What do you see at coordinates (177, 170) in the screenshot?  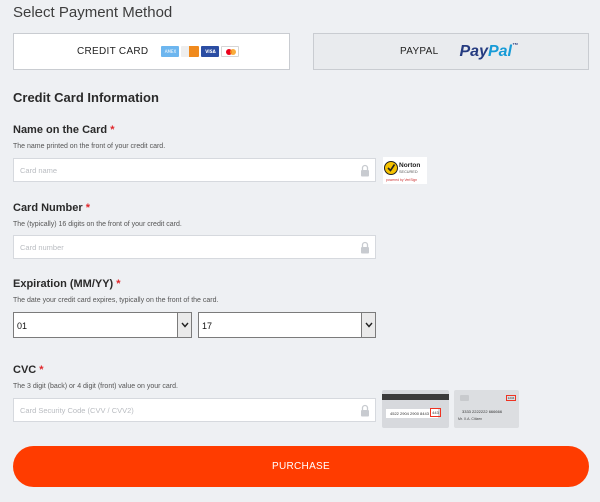 I see `card-name-input` at bounding box center [177, 170].